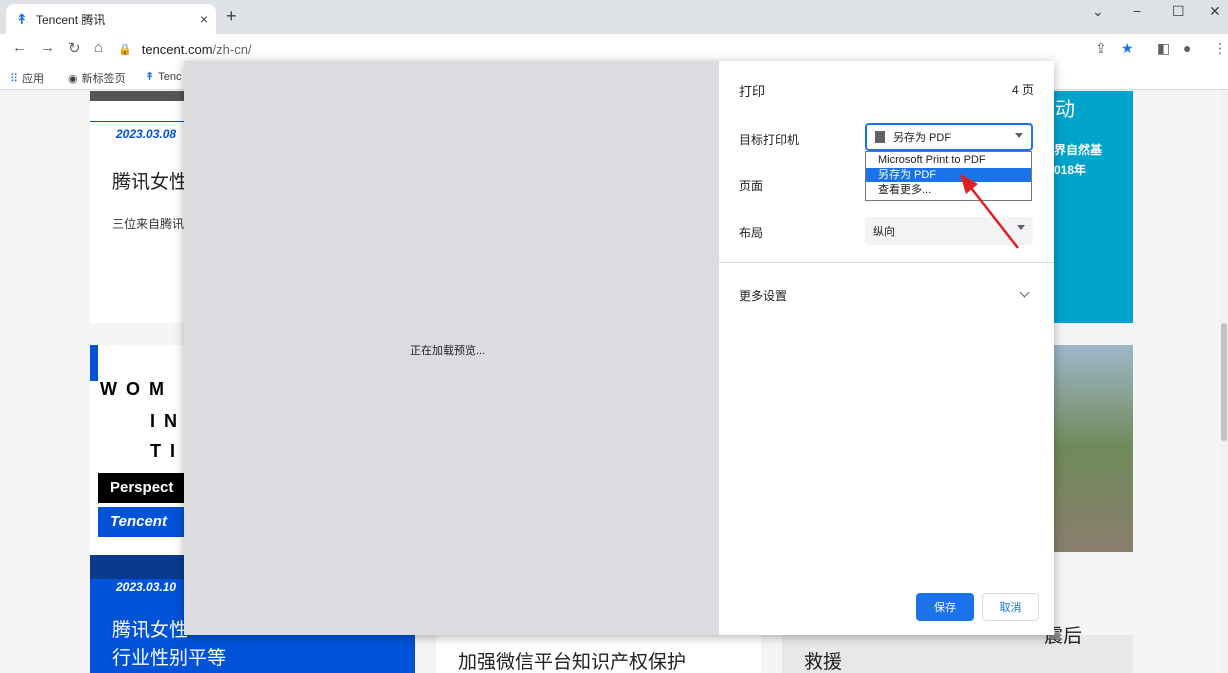  I want to click on pdf-document-icon, so click(880, 137).